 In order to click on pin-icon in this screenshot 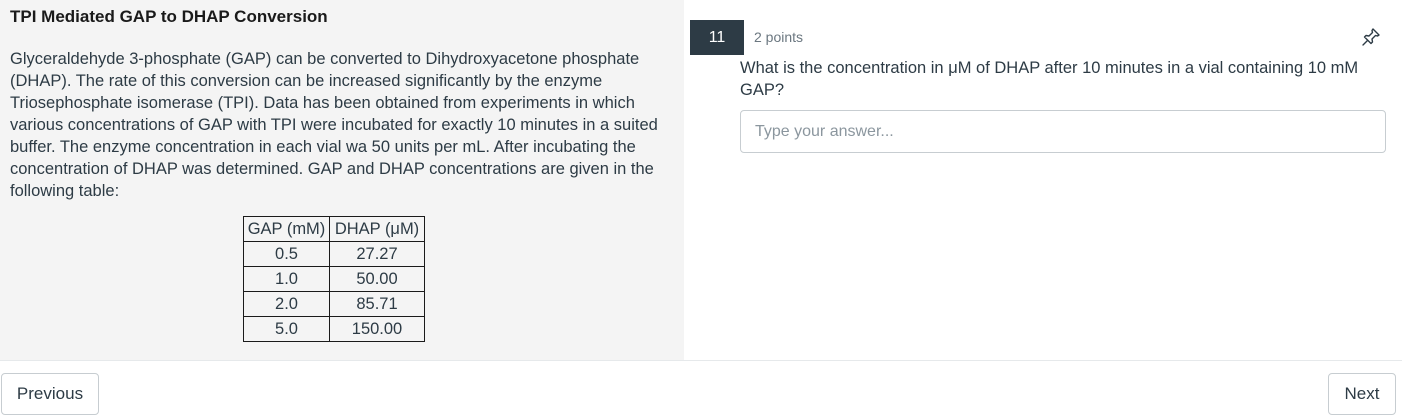, I will do `click(1371, 37)`.